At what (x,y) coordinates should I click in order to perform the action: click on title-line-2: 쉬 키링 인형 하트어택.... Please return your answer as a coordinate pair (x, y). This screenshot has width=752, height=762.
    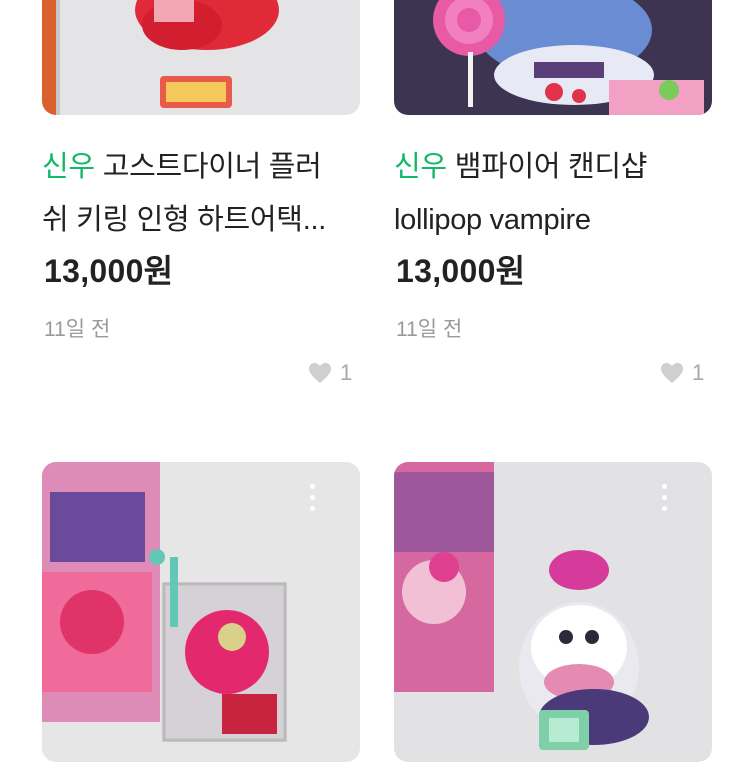
    Looking at the image, I should click on (184, 220).